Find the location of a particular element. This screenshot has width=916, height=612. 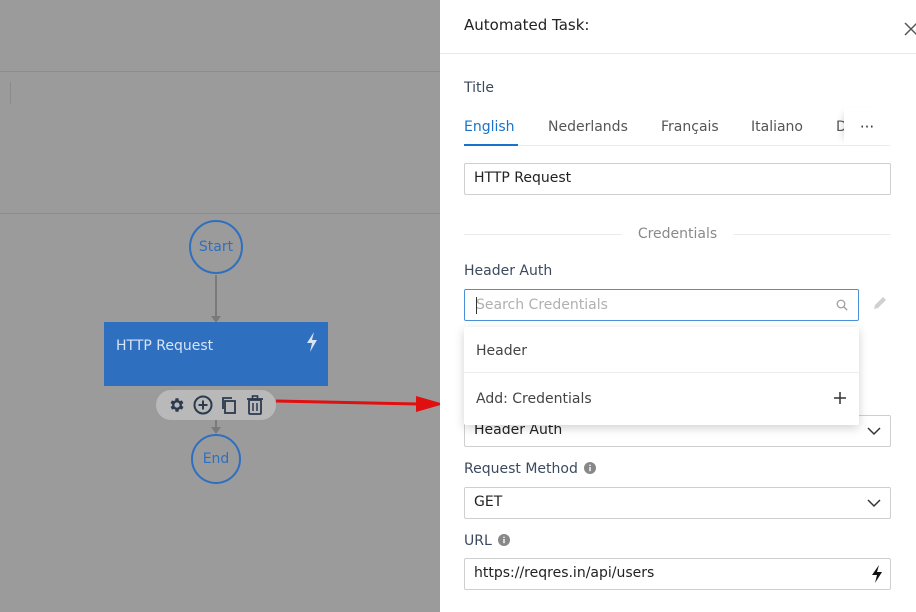

start-node: Start is located at coordinates (216, 247).